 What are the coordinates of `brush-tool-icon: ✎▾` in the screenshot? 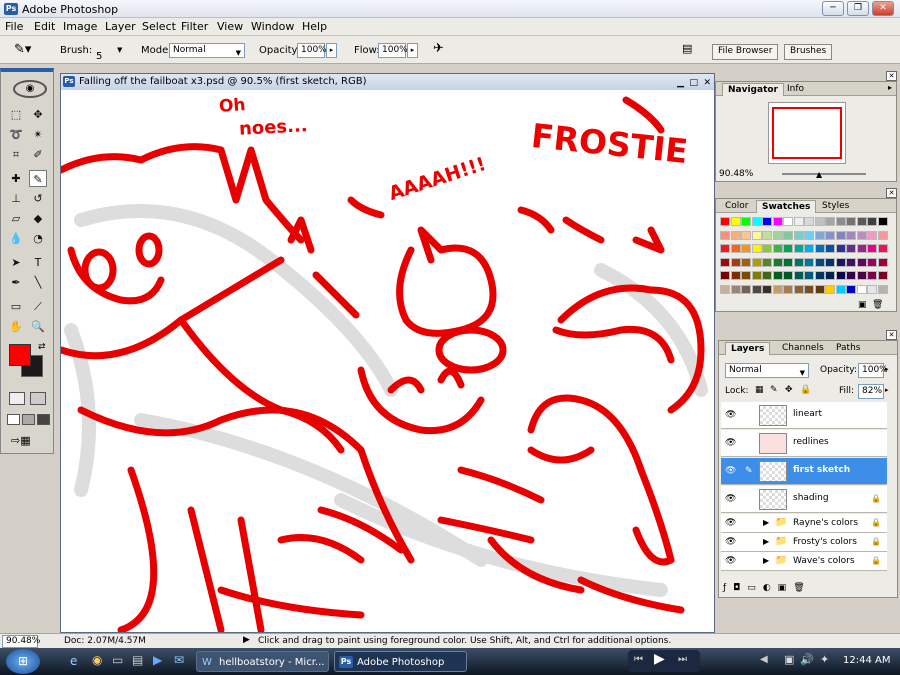 It's located at (22, 49).